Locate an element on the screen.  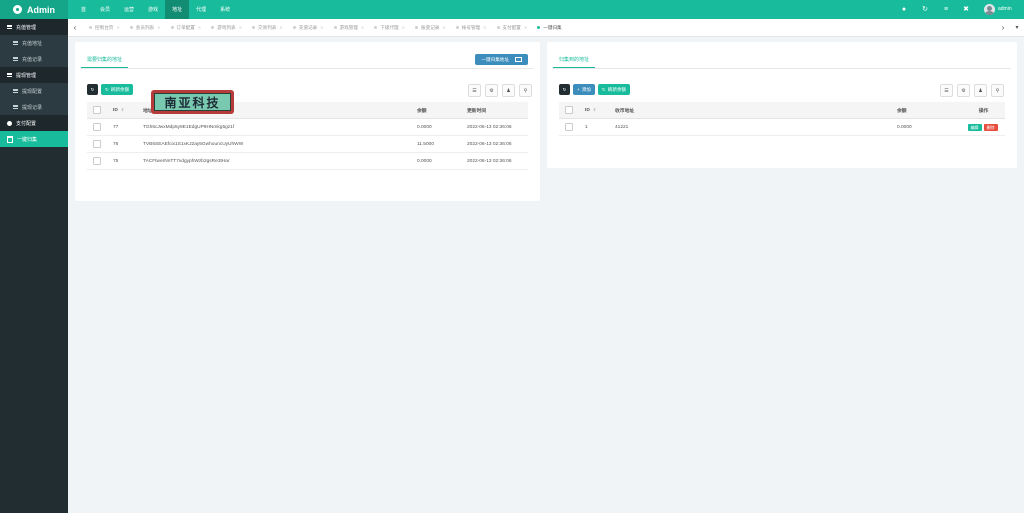
one-click-collect-button: 一键归集地址 is located at coordinates (501, 59).